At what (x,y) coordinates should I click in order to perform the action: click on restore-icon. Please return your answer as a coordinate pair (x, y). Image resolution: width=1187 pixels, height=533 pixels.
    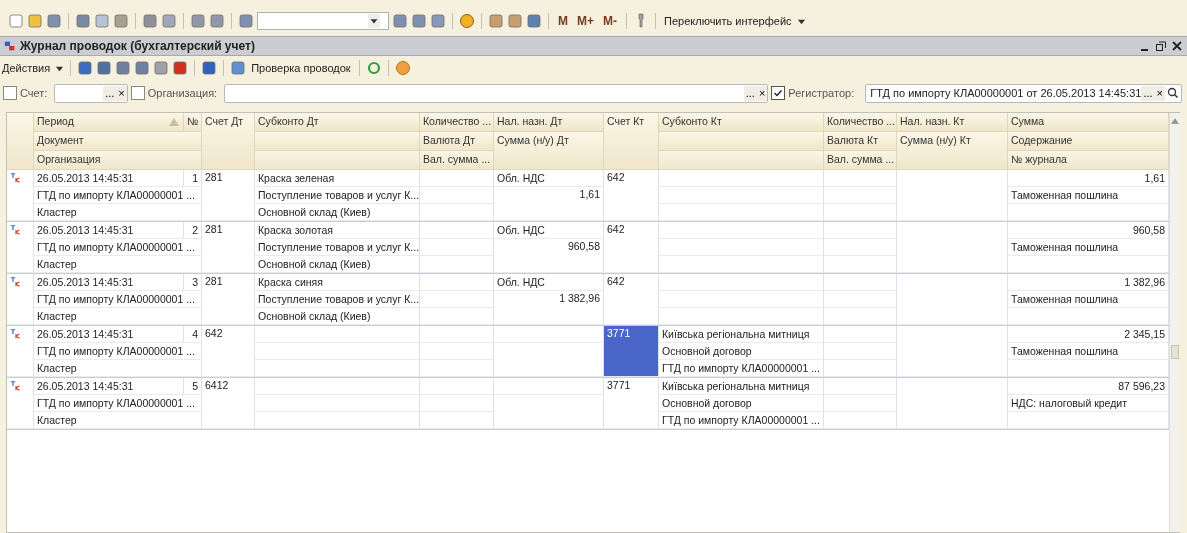
    Looking at the image, I should click on (1161, 46).